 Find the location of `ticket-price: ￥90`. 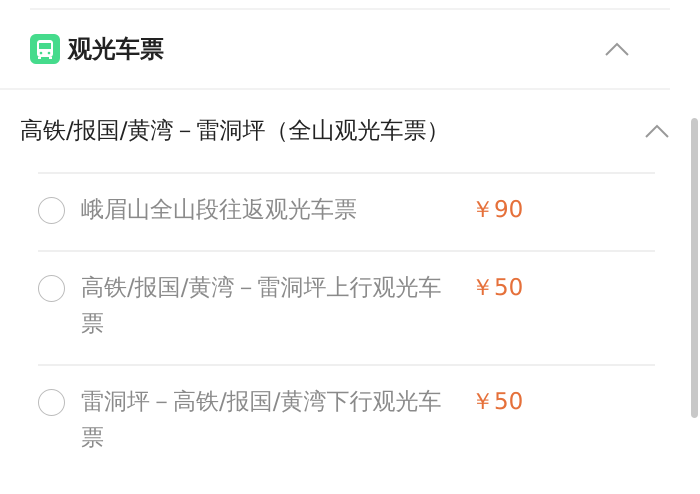

ticket-price: ￥90 is located at coordinates (497, 210).